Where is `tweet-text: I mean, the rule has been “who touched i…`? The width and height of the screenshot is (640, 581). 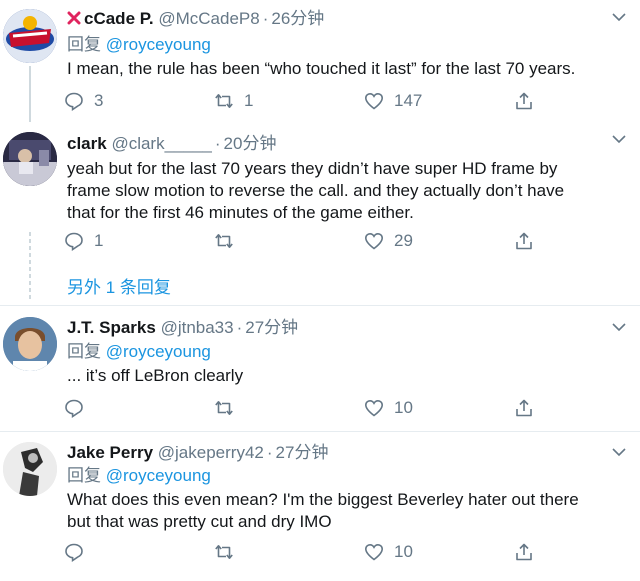 tweet-text: I mean, the rule has been “who touched i… is located at coordinates (349, 69).